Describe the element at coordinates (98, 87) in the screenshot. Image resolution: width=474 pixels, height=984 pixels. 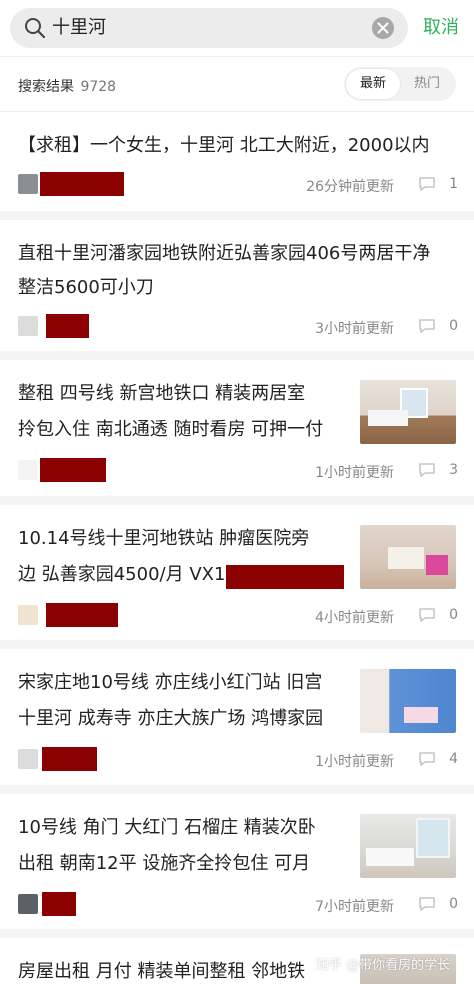
I see `results-count: 9728` at that location.